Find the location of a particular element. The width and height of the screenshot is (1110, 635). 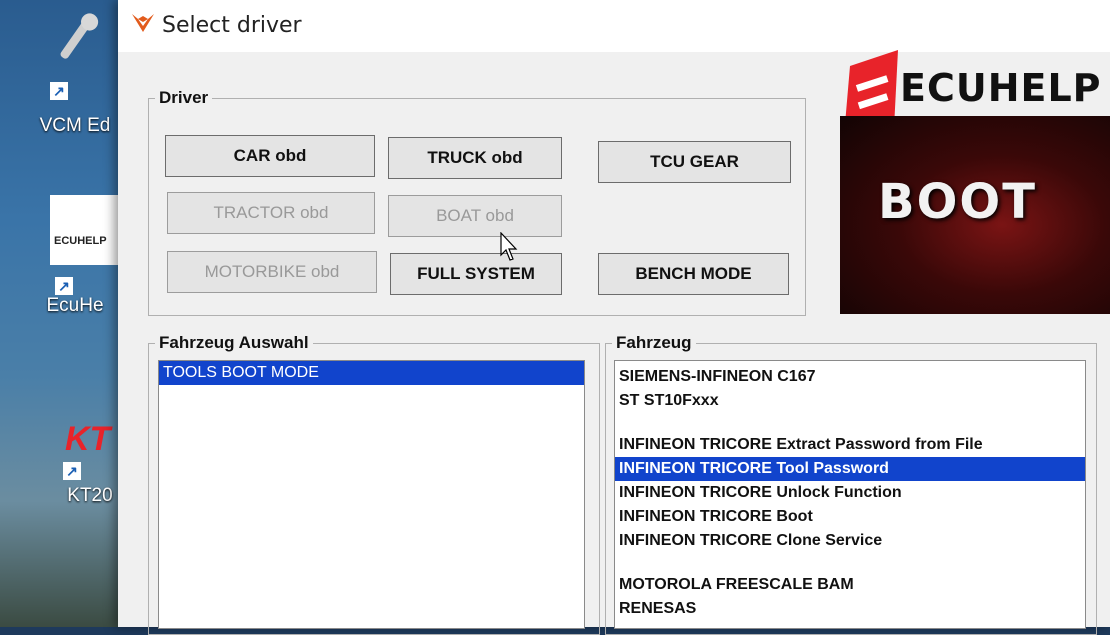

vehicle-legend: Fahrzeug is located at coordinates (654, 342).